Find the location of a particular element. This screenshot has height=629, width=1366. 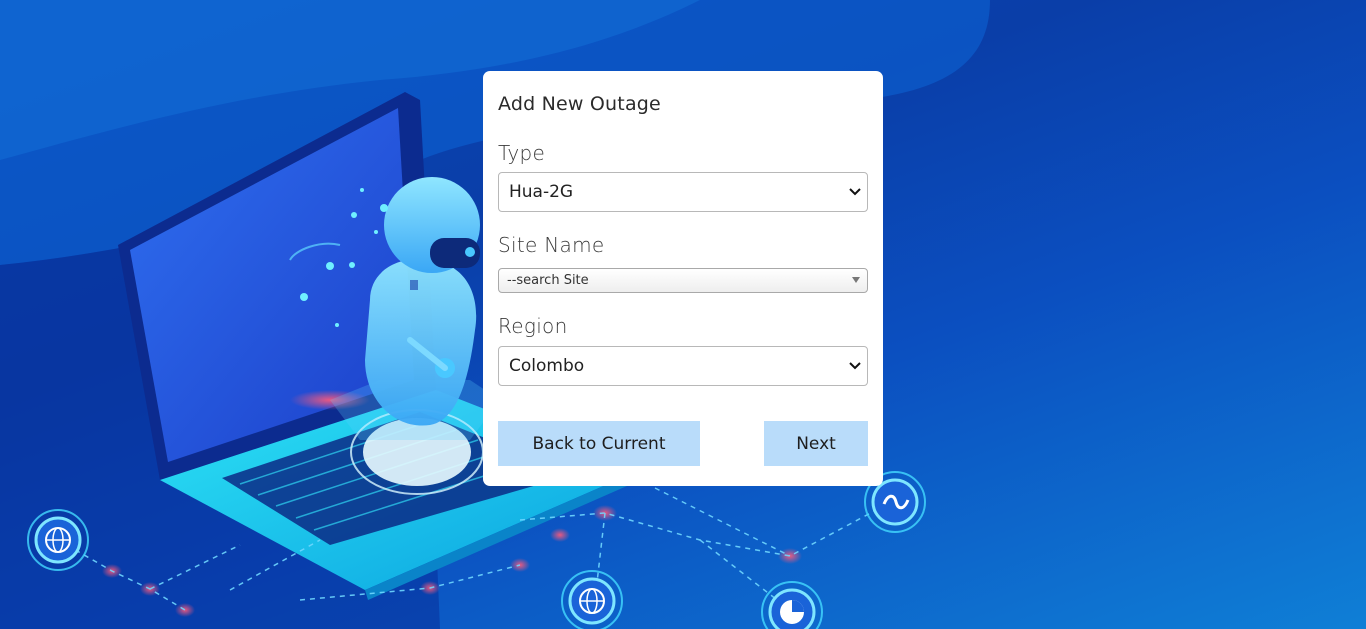

site-search-select: --search Site is located at coordinates (683, 280).